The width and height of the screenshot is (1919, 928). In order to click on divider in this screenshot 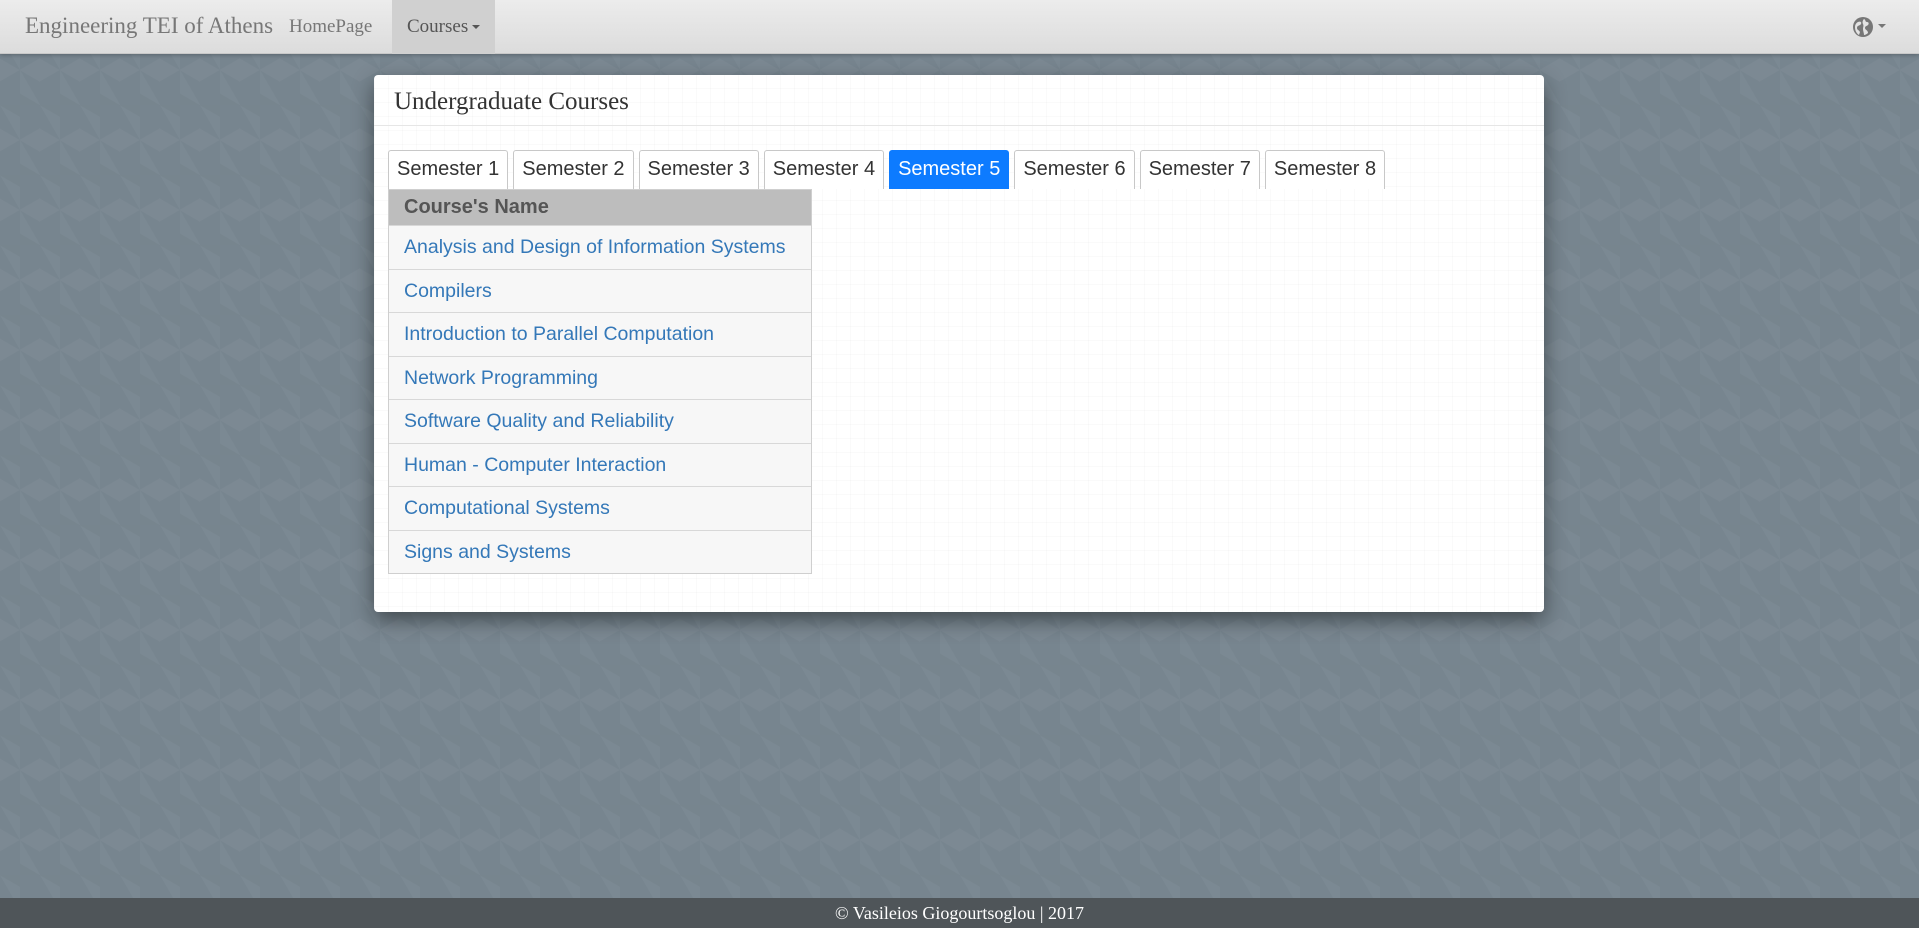, I will do `click(959, 125)`.